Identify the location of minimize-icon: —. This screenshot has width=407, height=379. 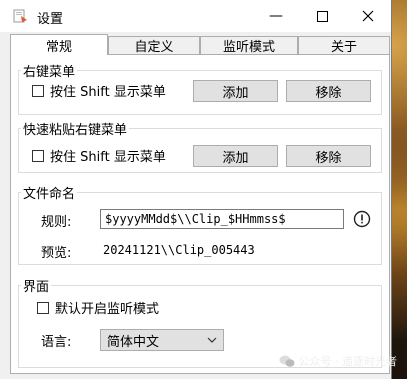
(276, 16).